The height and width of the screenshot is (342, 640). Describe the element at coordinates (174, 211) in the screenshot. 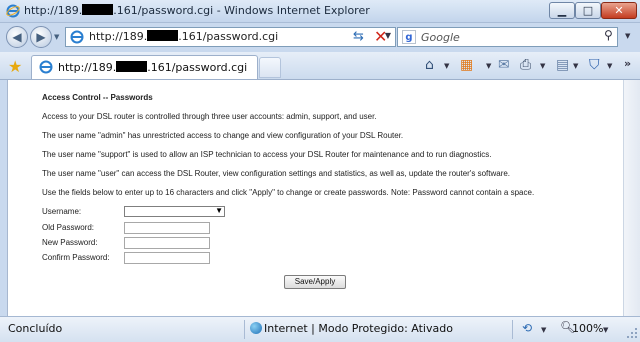

I see `username-select: ▼` at that location.